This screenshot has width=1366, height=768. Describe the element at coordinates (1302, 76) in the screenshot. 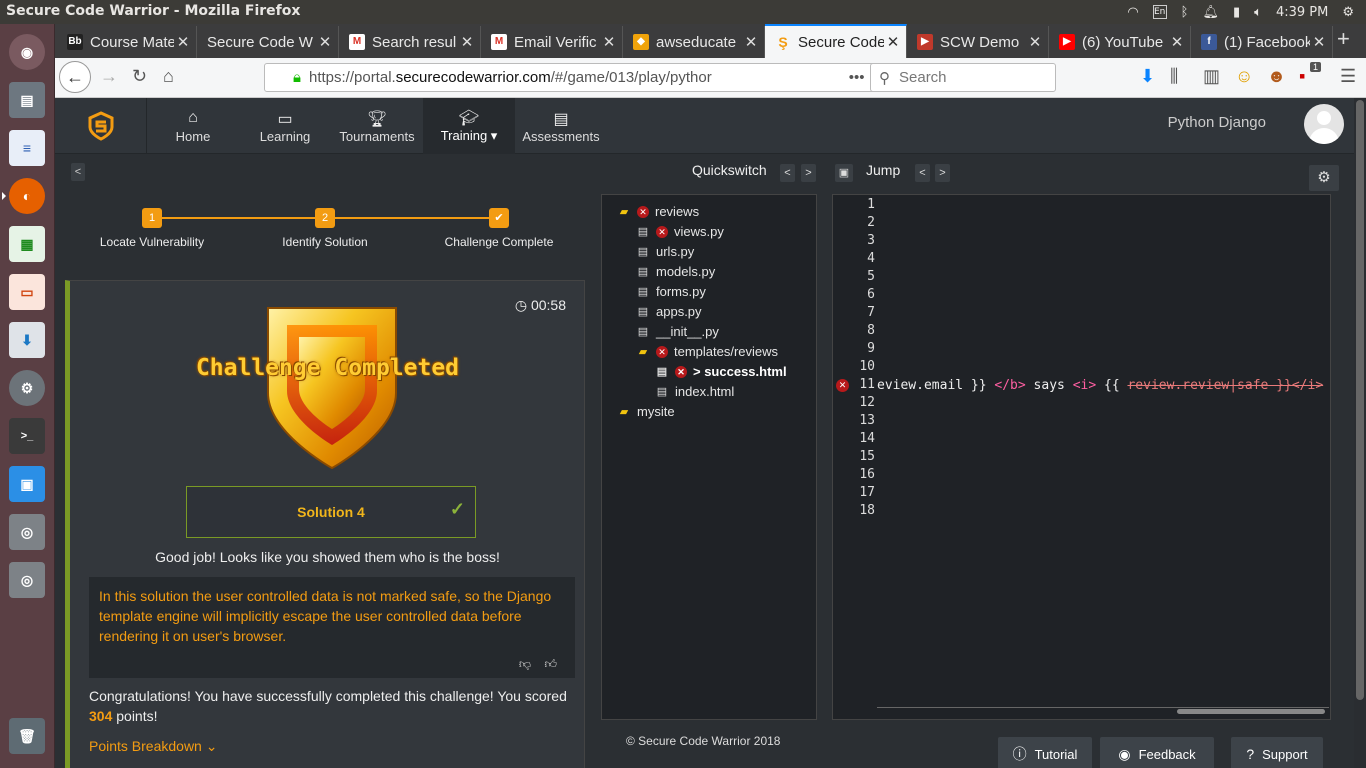

I see `extension-badge-icon: ▪` at that location.